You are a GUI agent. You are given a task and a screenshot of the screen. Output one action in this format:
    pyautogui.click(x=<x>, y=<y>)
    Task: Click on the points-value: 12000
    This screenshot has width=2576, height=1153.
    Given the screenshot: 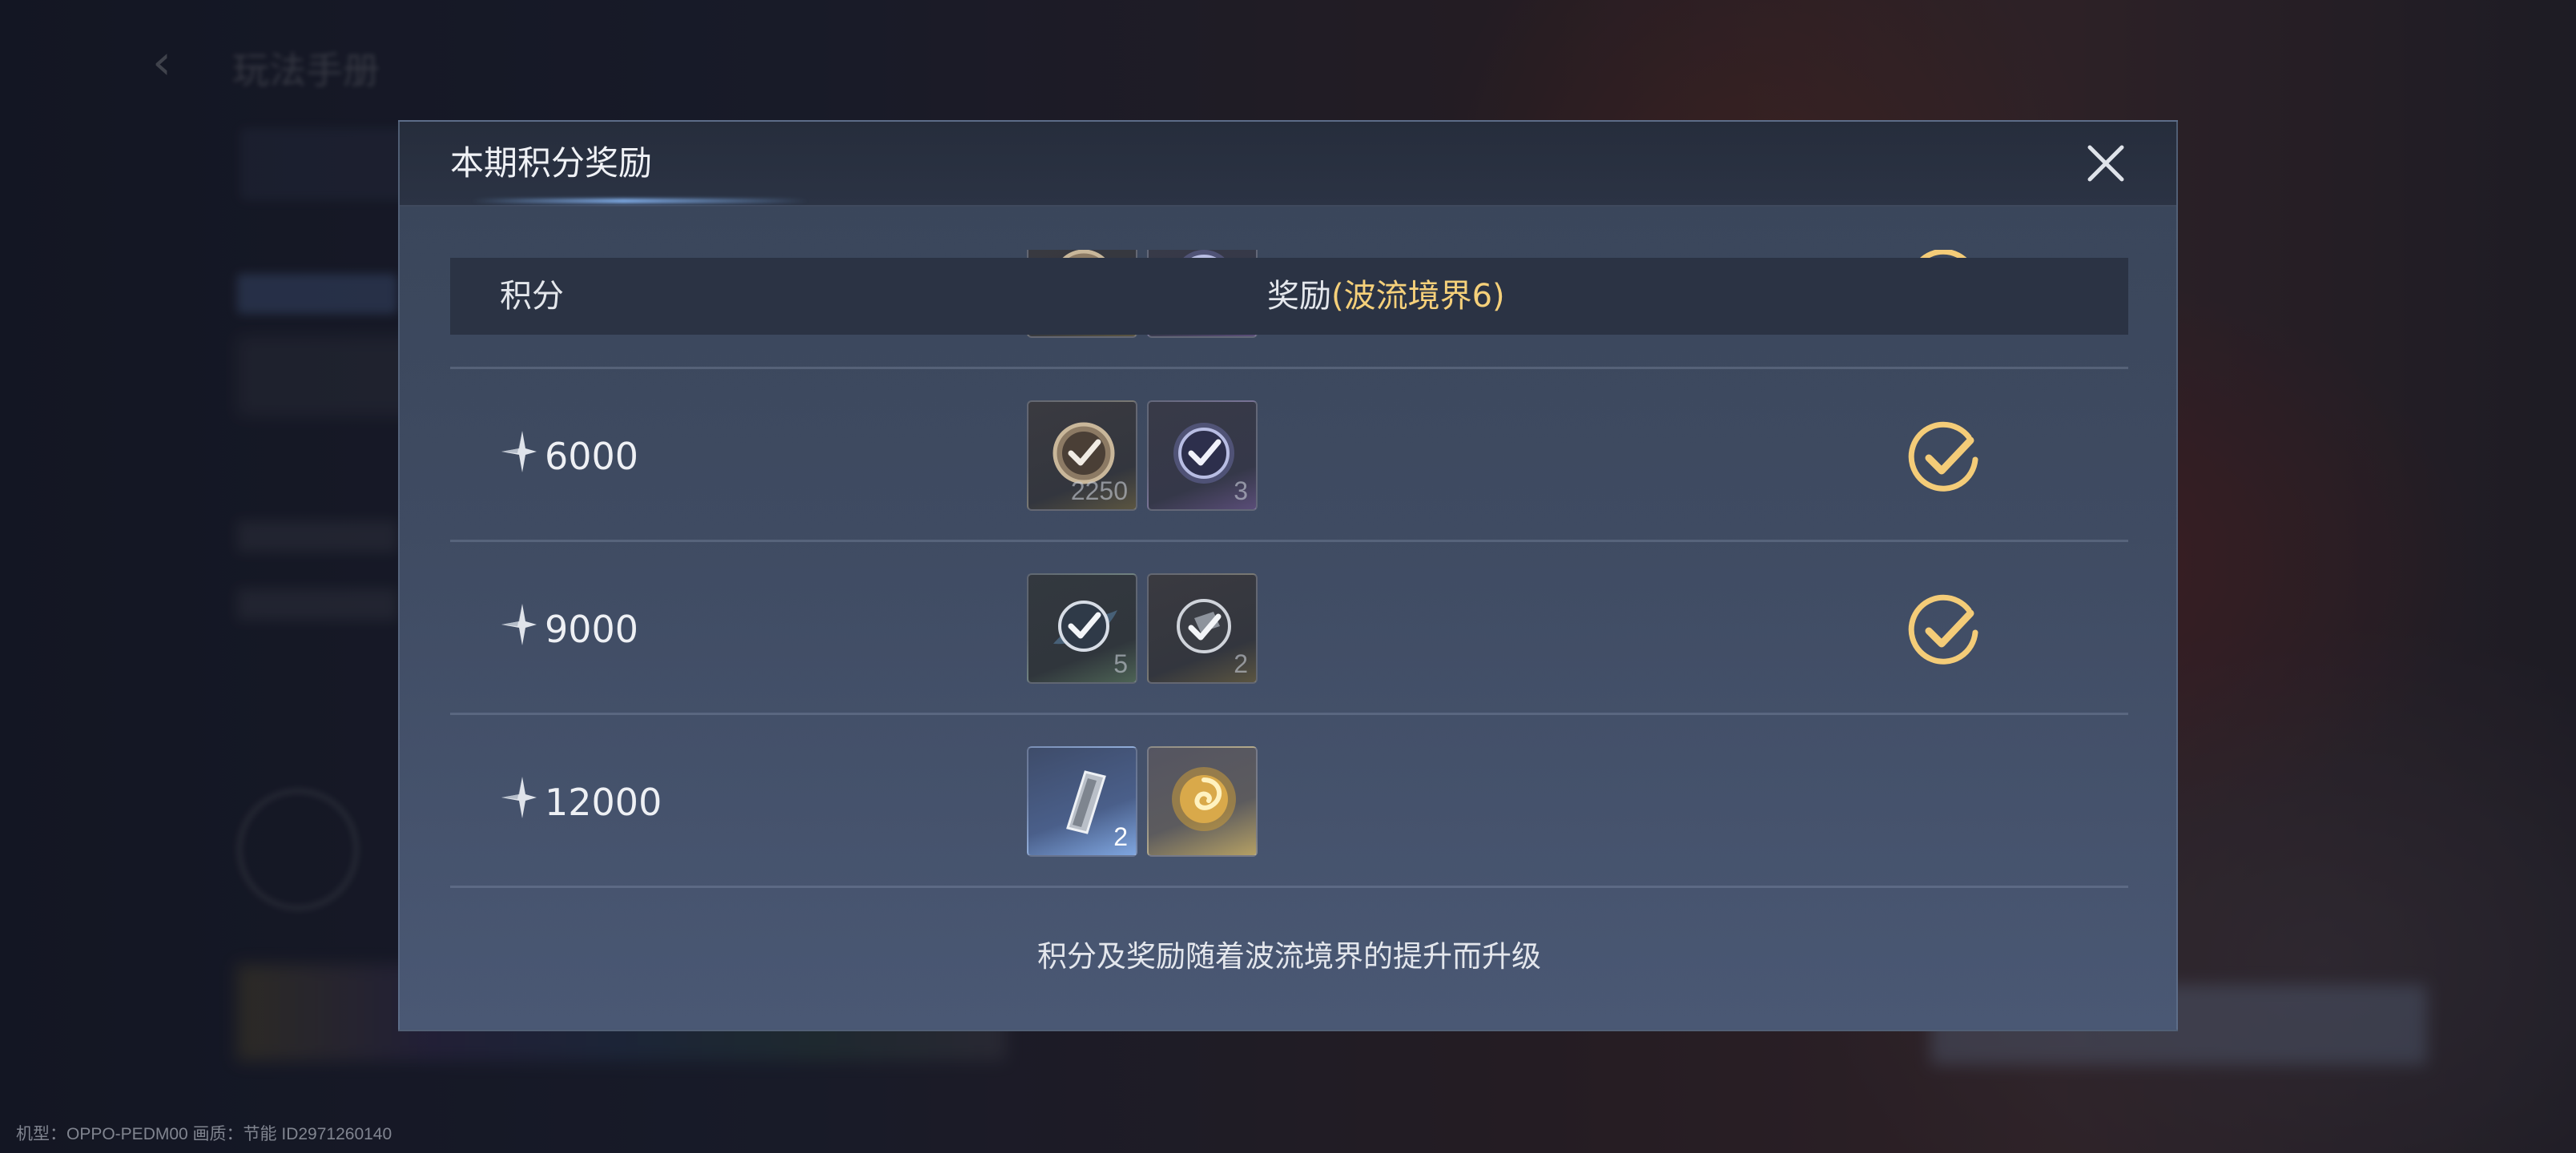 What is the action you would take?
    pyautogui.click(x=604, y=802)
    